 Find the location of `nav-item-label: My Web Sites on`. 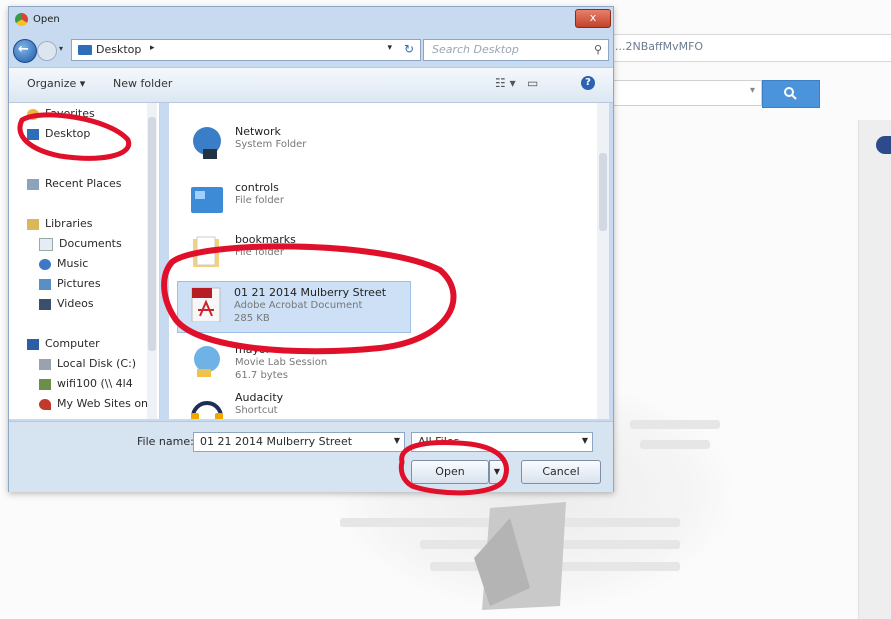

nav-item-label: My Web Sites on is located at coordinates (103, 403).